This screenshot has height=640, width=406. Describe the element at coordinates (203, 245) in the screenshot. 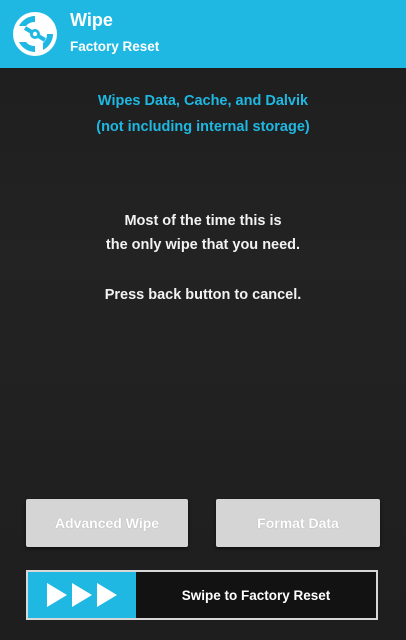

I see `message-line-2: the only wipe that you need.` at that location.